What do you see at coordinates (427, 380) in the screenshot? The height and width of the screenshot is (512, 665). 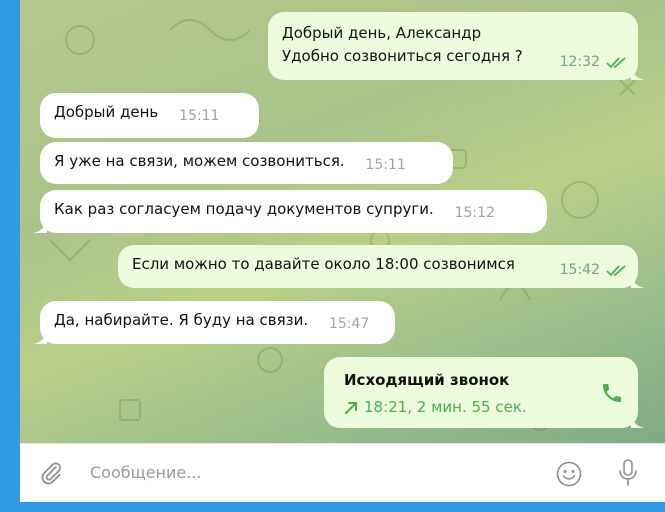 I see `call-title: Исходящий звонок` at bounding box center [427, 380].